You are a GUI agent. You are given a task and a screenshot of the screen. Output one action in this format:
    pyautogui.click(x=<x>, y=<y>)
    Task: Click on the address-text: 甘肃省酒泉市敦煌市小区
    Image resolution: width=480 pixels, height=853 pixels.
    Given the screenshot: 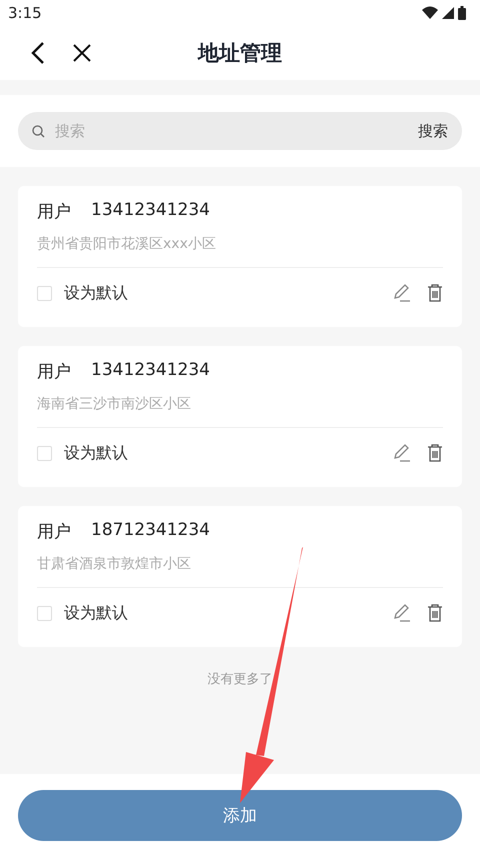 What is the action you would take?
    pyautogui.click(x=240, y=571)
    